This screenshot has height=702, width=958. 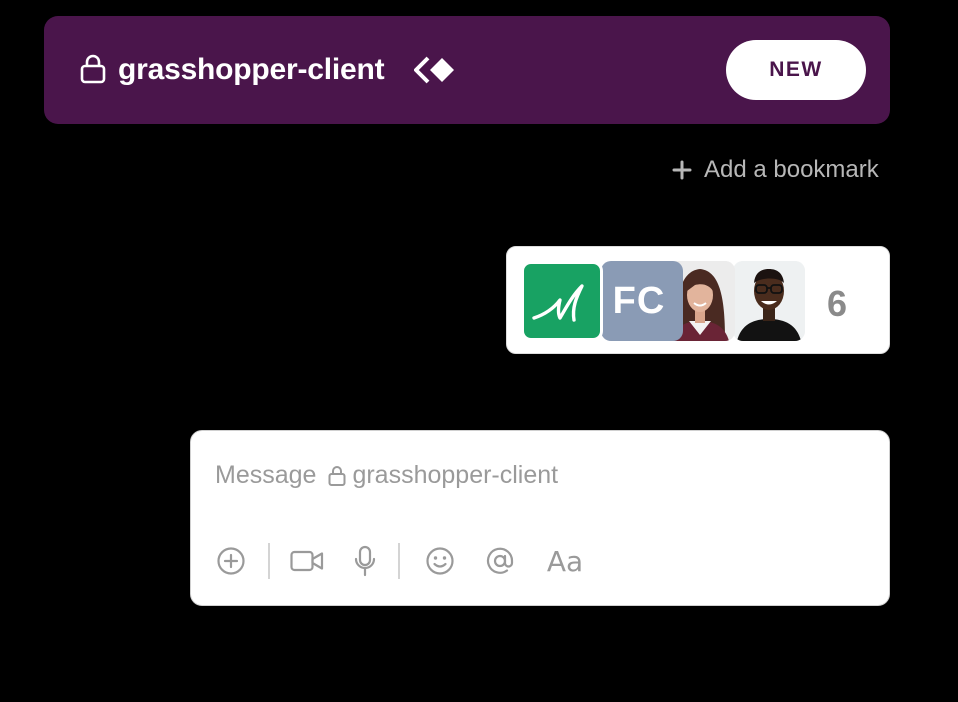 I want to click on message-input: Message grasshopper-client, so click(x=386, y=475).